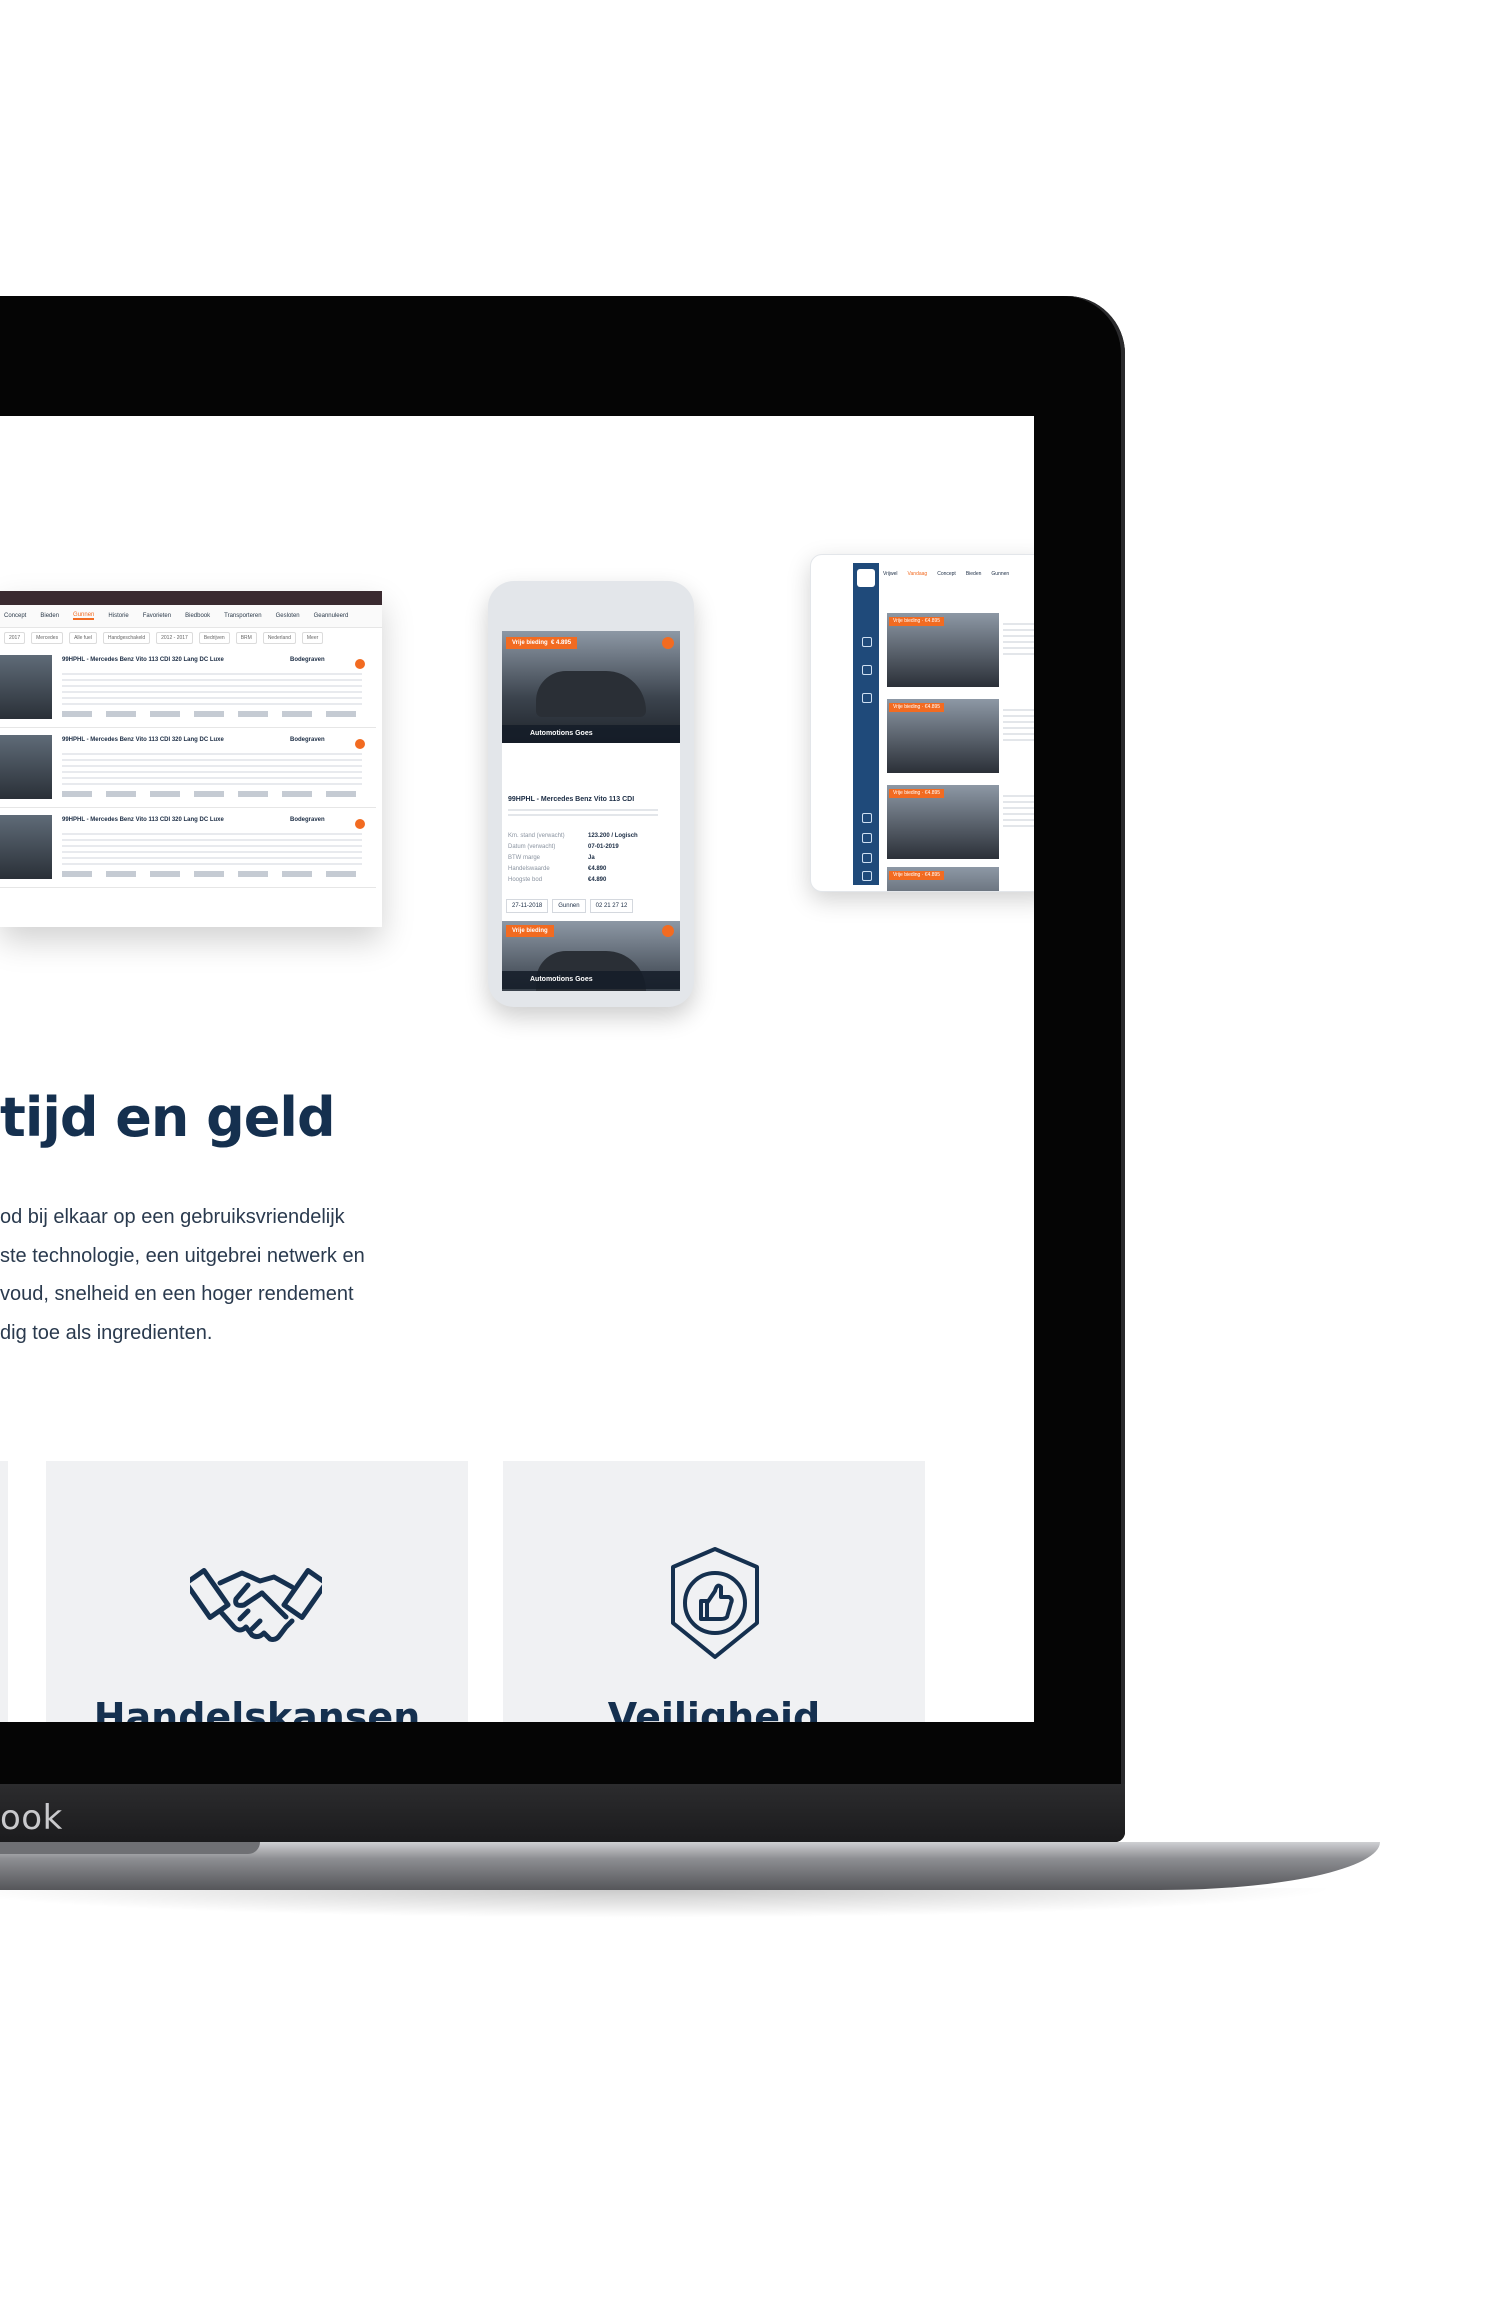  What do you see at coordinates (4, 1591) in the screenshot?
I see `feature-card-partial` at bounding box center [4, 1591].